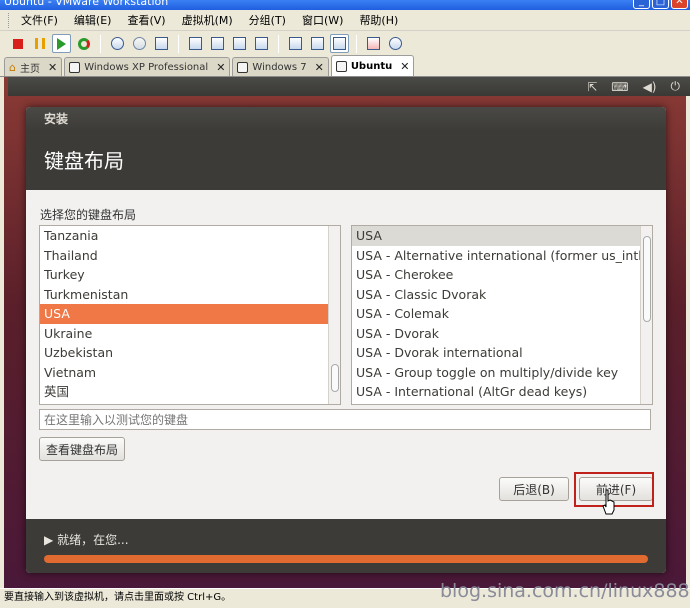  Describe the element at coordinates (346, 559) in the screenshot. I see `progress-bar` at that location.